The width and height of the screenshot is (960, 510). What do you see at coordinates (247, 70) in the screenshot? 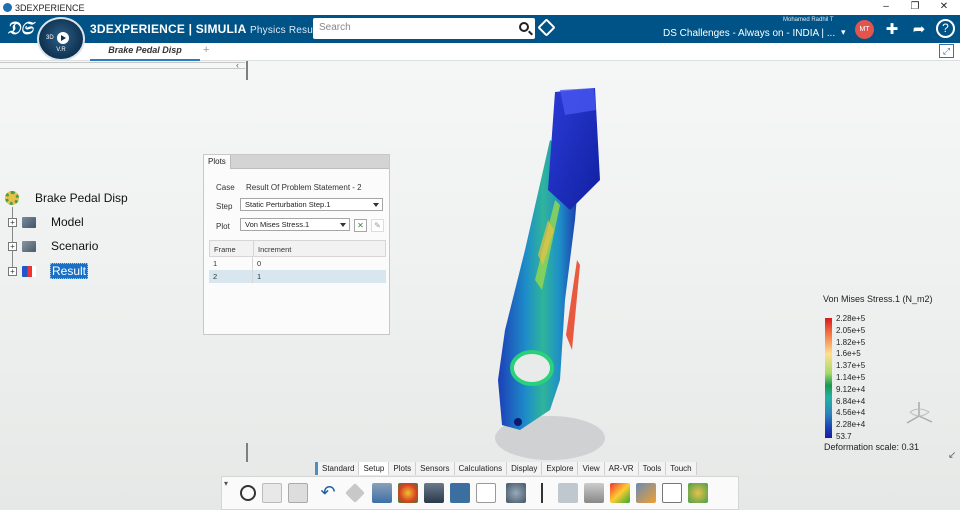
I see `splitter-top` at bounding box center [247, 70].